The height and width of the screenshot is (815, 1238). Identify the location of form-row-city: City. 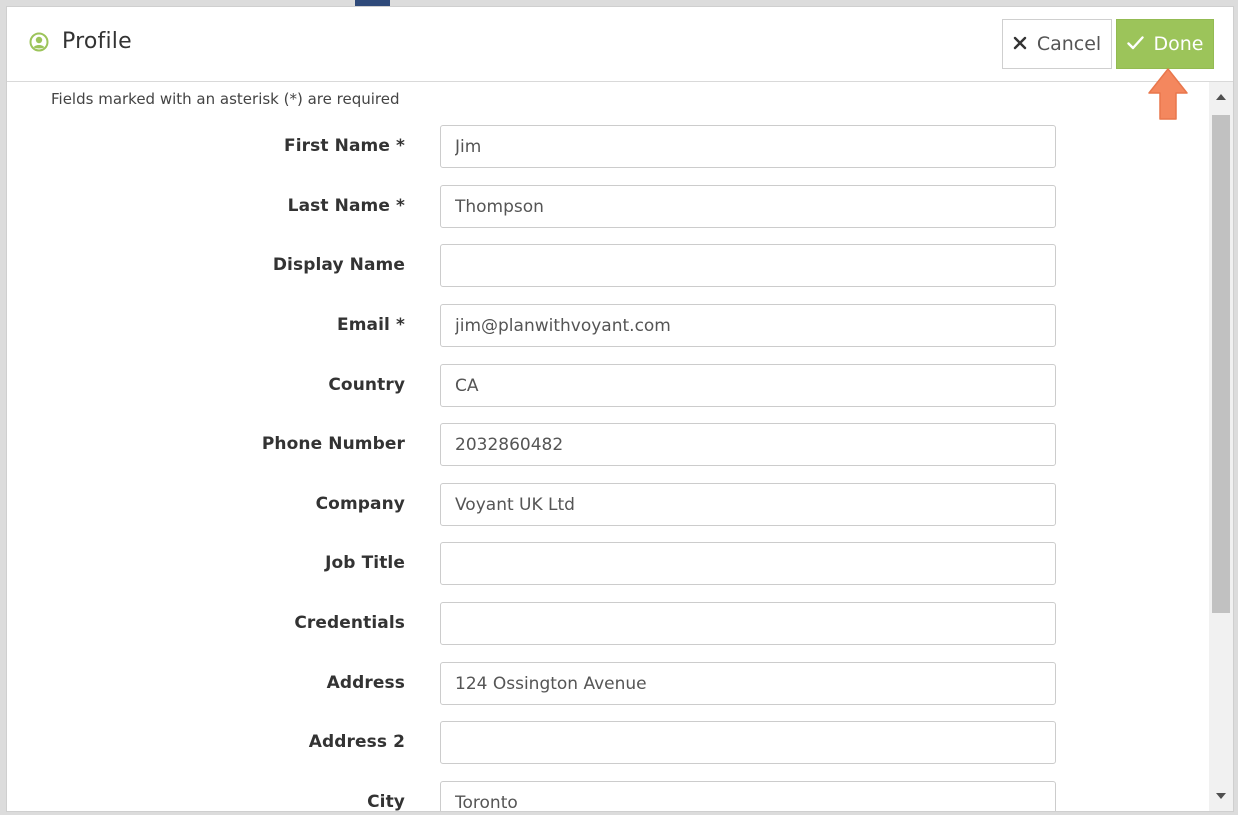
(557, 796).